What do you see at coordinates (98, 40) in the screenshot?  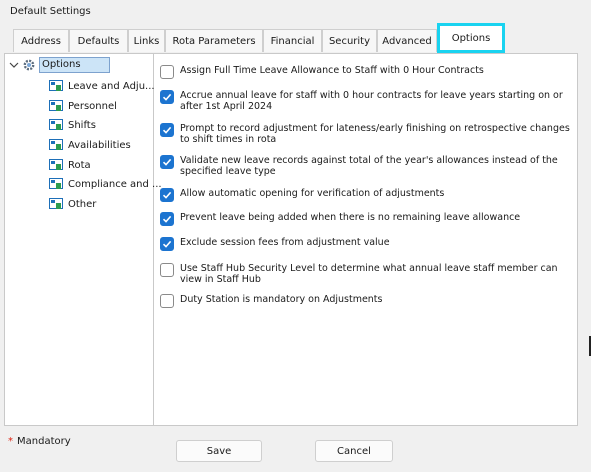 I see `tab-defaults: Defaults` at bounding box center [98, 40].